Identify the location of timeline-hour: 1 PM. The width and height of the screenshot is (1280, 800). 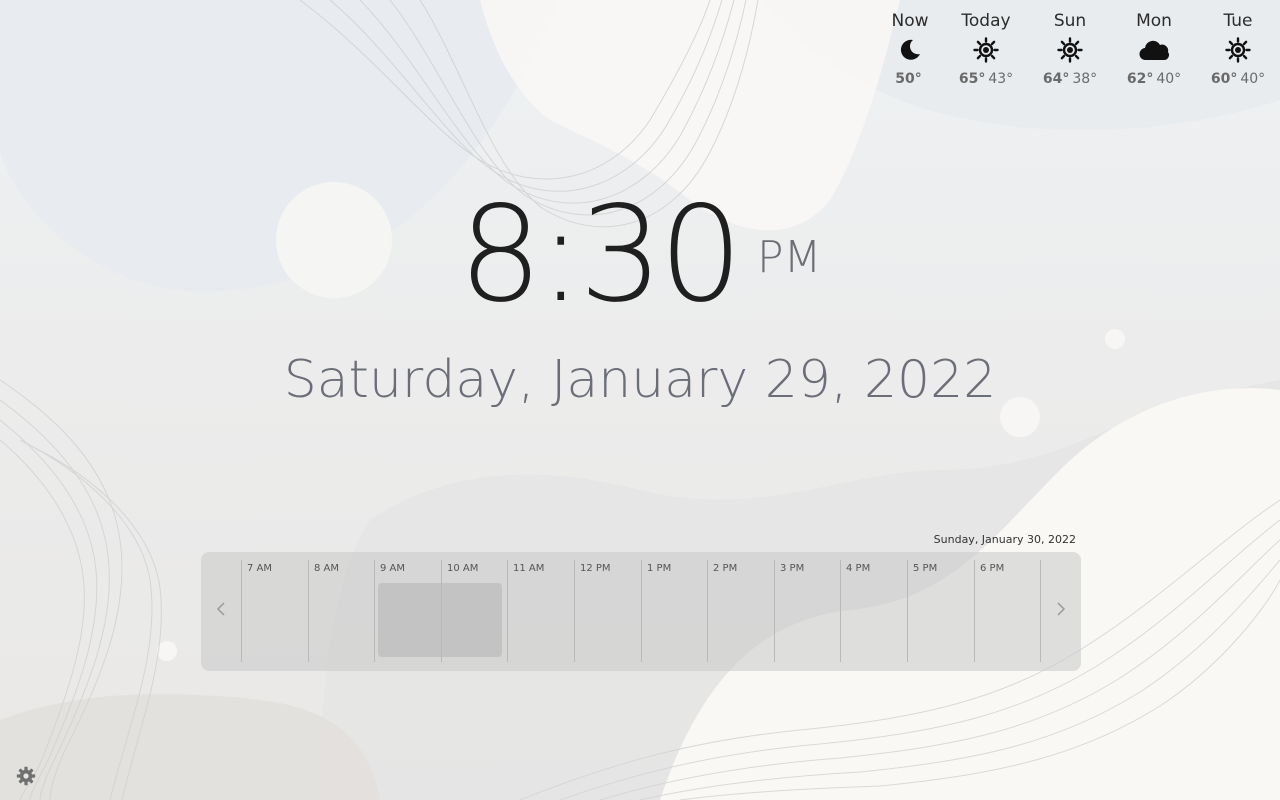
(675, 611).